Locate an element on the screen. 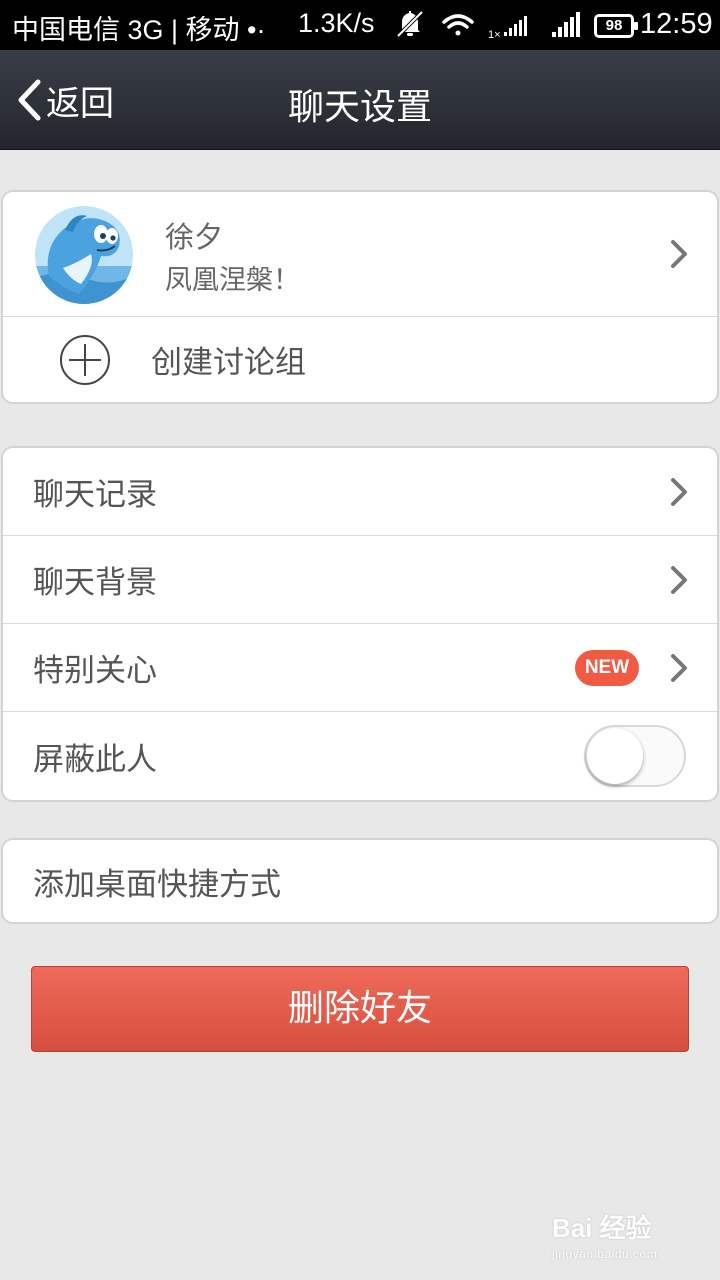 This screenshot has height=1280, width=720. dolphin-avatar-image is located at coordinates (84, 255).